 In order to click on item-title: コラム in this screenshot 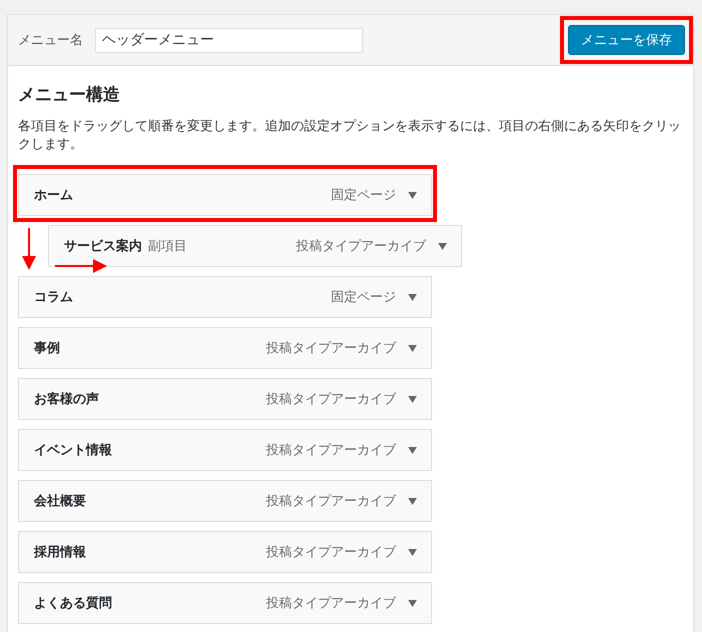, I will do `click(53, 297)`.